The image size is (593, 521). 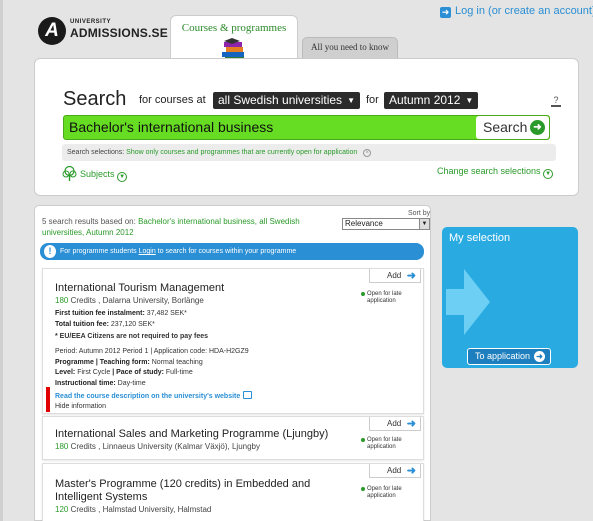 I want to click on to-application-button: To application ➜, so click(x=509, y=356).